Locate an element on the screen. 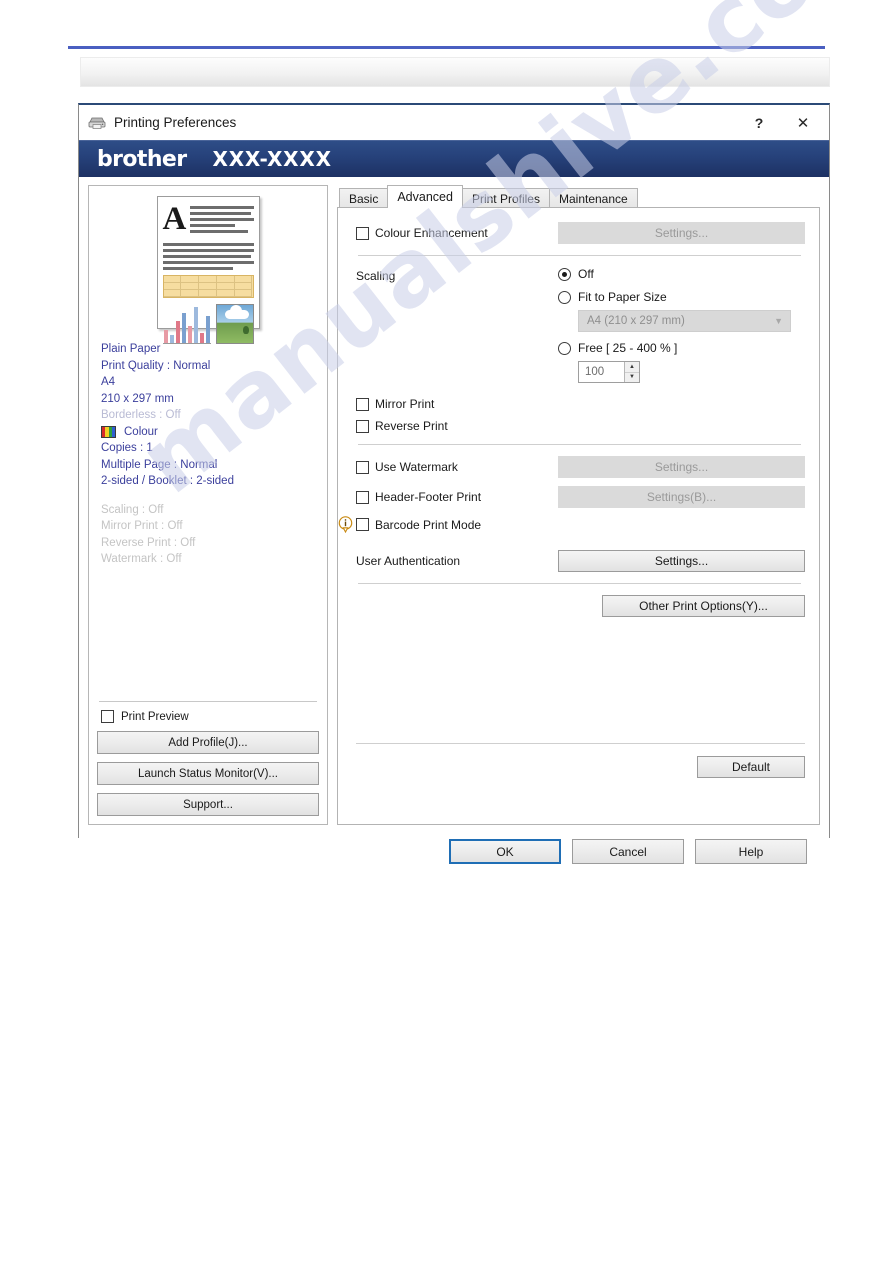 The image size is (893, 1263). summary-line: Scaling : Off is located at coordinates (132, 509).